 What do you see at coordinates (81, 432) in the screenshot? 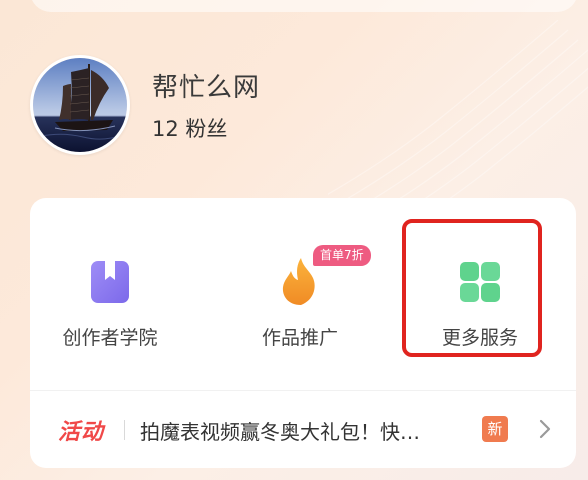
I see `activity-tag: 活动` at bounding box center [81, 432].